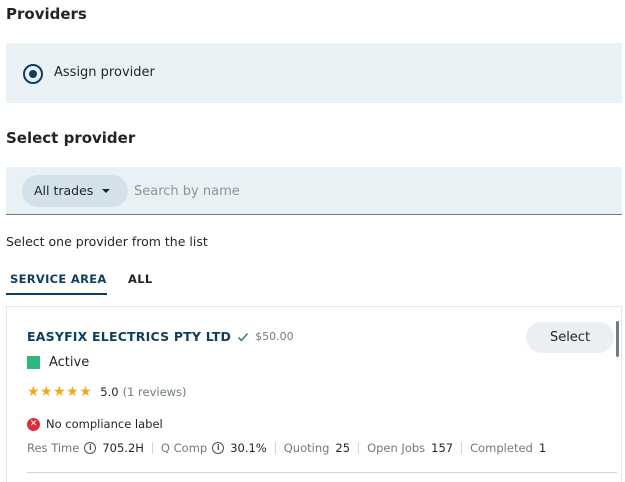  Describe the element at coordinates (542, 448) in the screenshot. I see `completed-value: 1` at that location.